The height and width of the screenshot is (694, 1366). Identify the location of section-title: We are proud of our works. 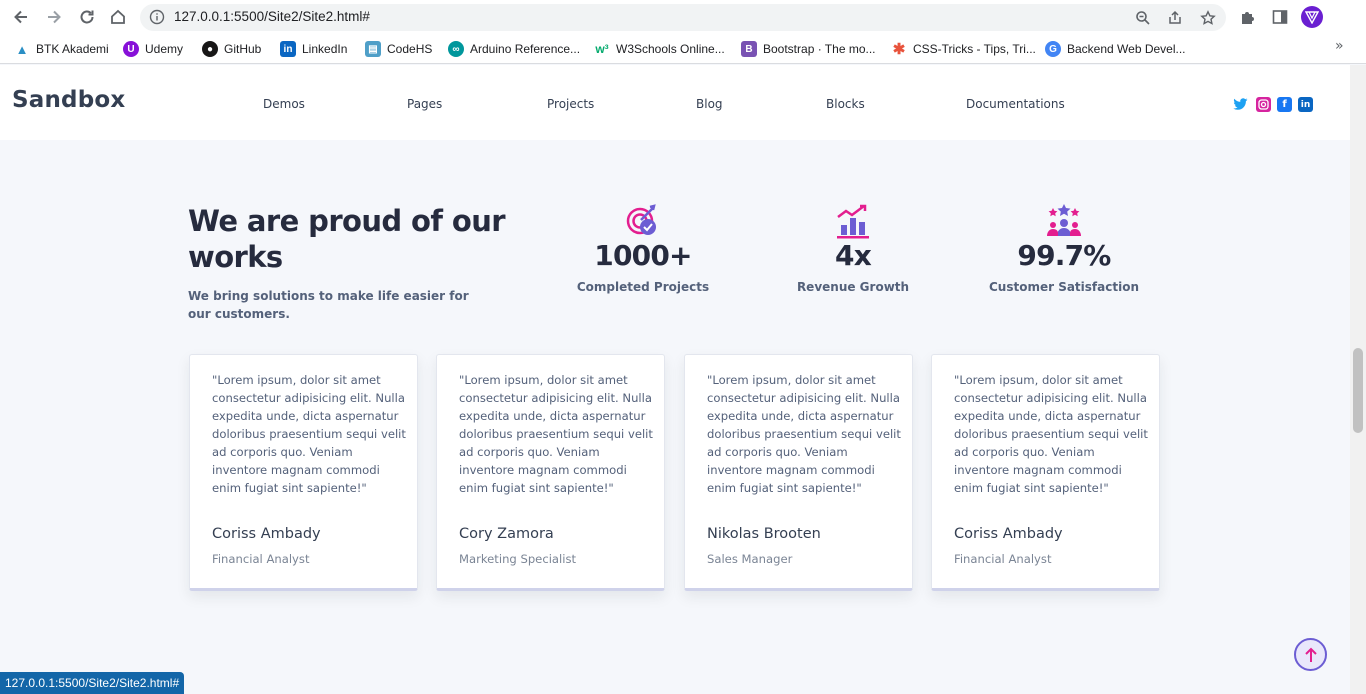
(347, 239).